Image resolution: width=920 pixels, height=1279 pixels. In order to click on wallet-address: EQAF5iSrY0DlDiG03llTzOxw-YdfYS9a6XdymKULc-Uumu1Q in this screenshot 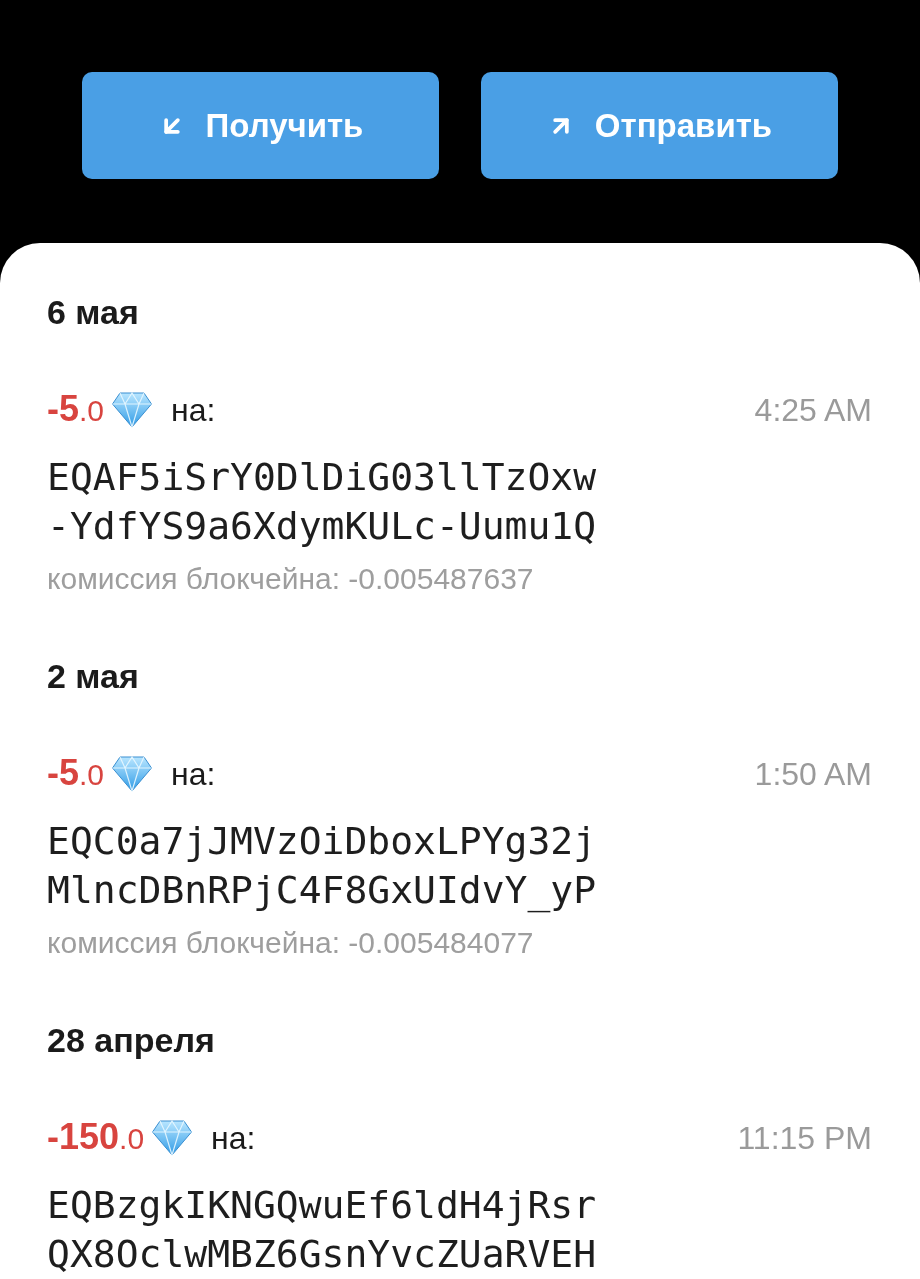, I will do `click(322, 502)`.